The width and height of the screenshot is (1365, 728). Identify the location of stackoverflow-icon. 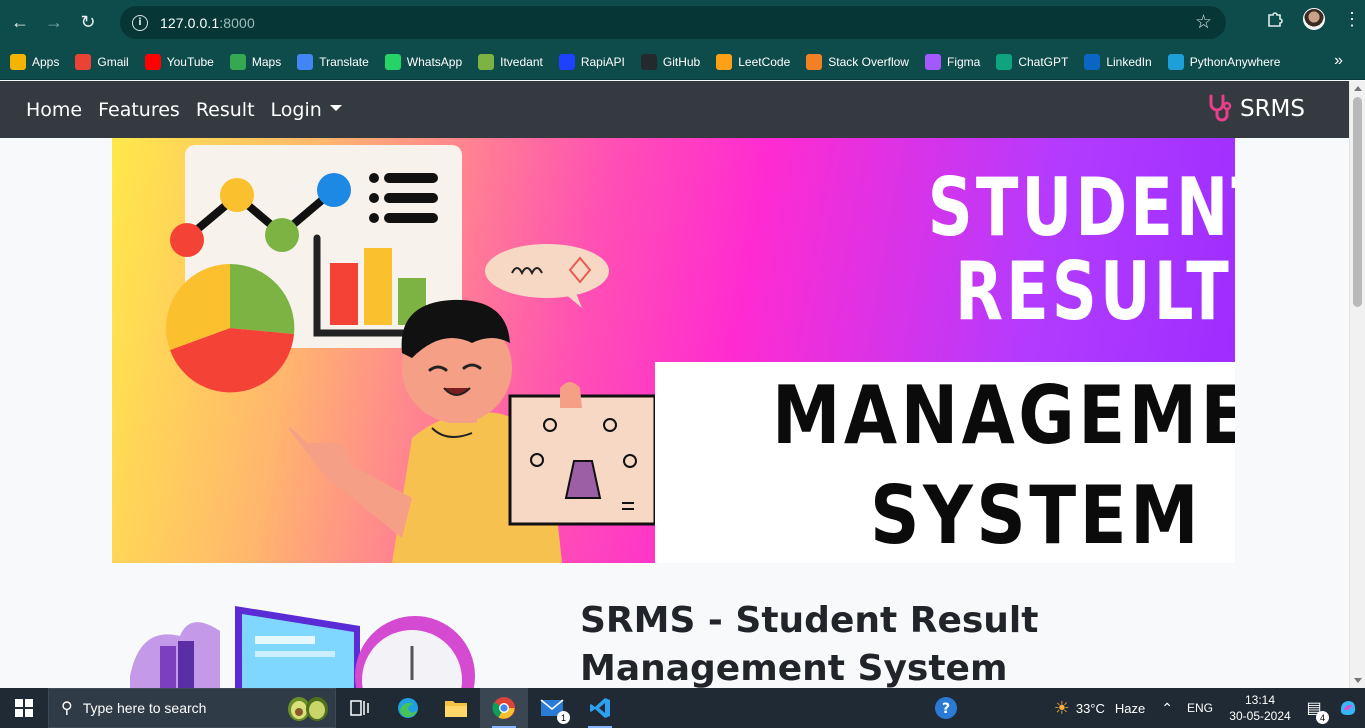
(814, 61).